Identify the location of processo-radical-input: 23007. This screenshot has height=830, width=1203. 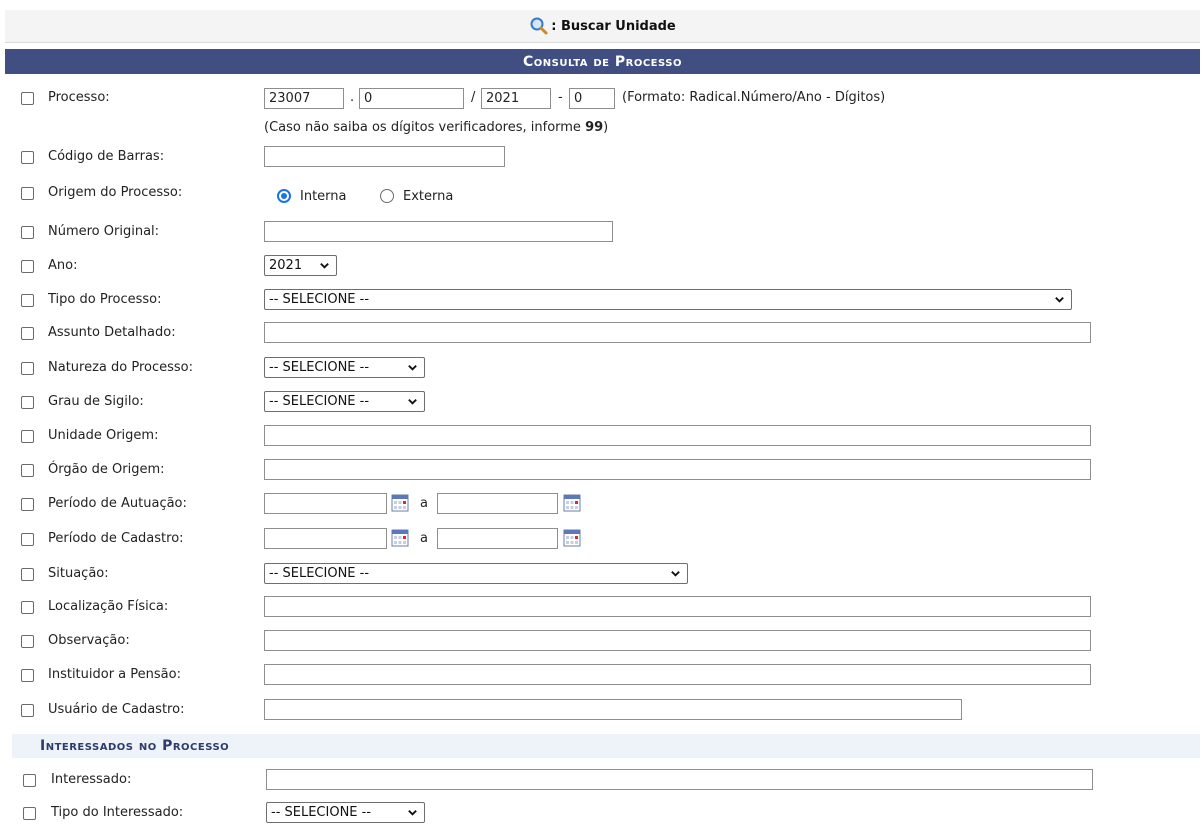
(304, 98).